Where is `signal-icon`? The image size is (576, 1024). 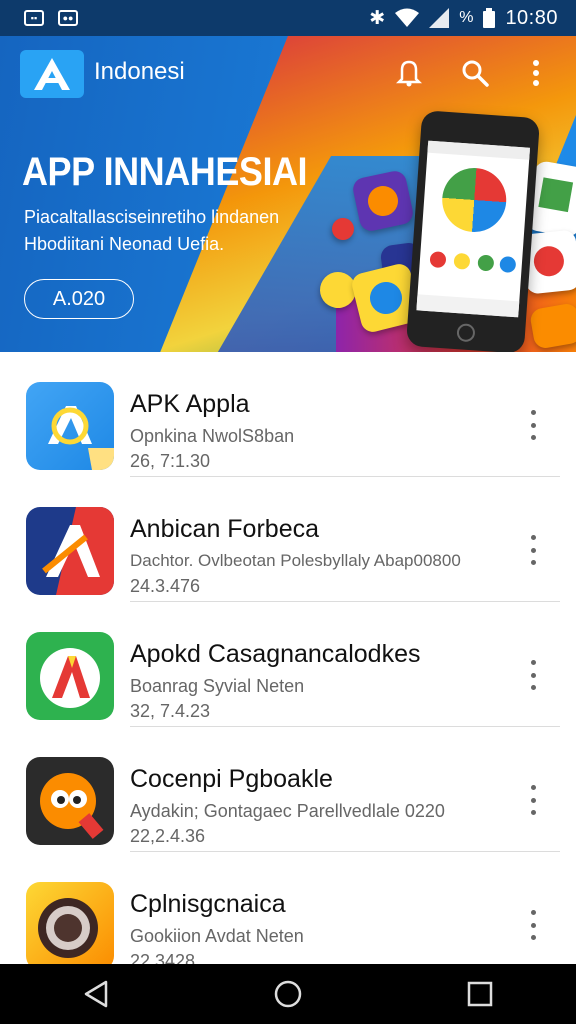
signal-icon is located at coordinates (439, 18).